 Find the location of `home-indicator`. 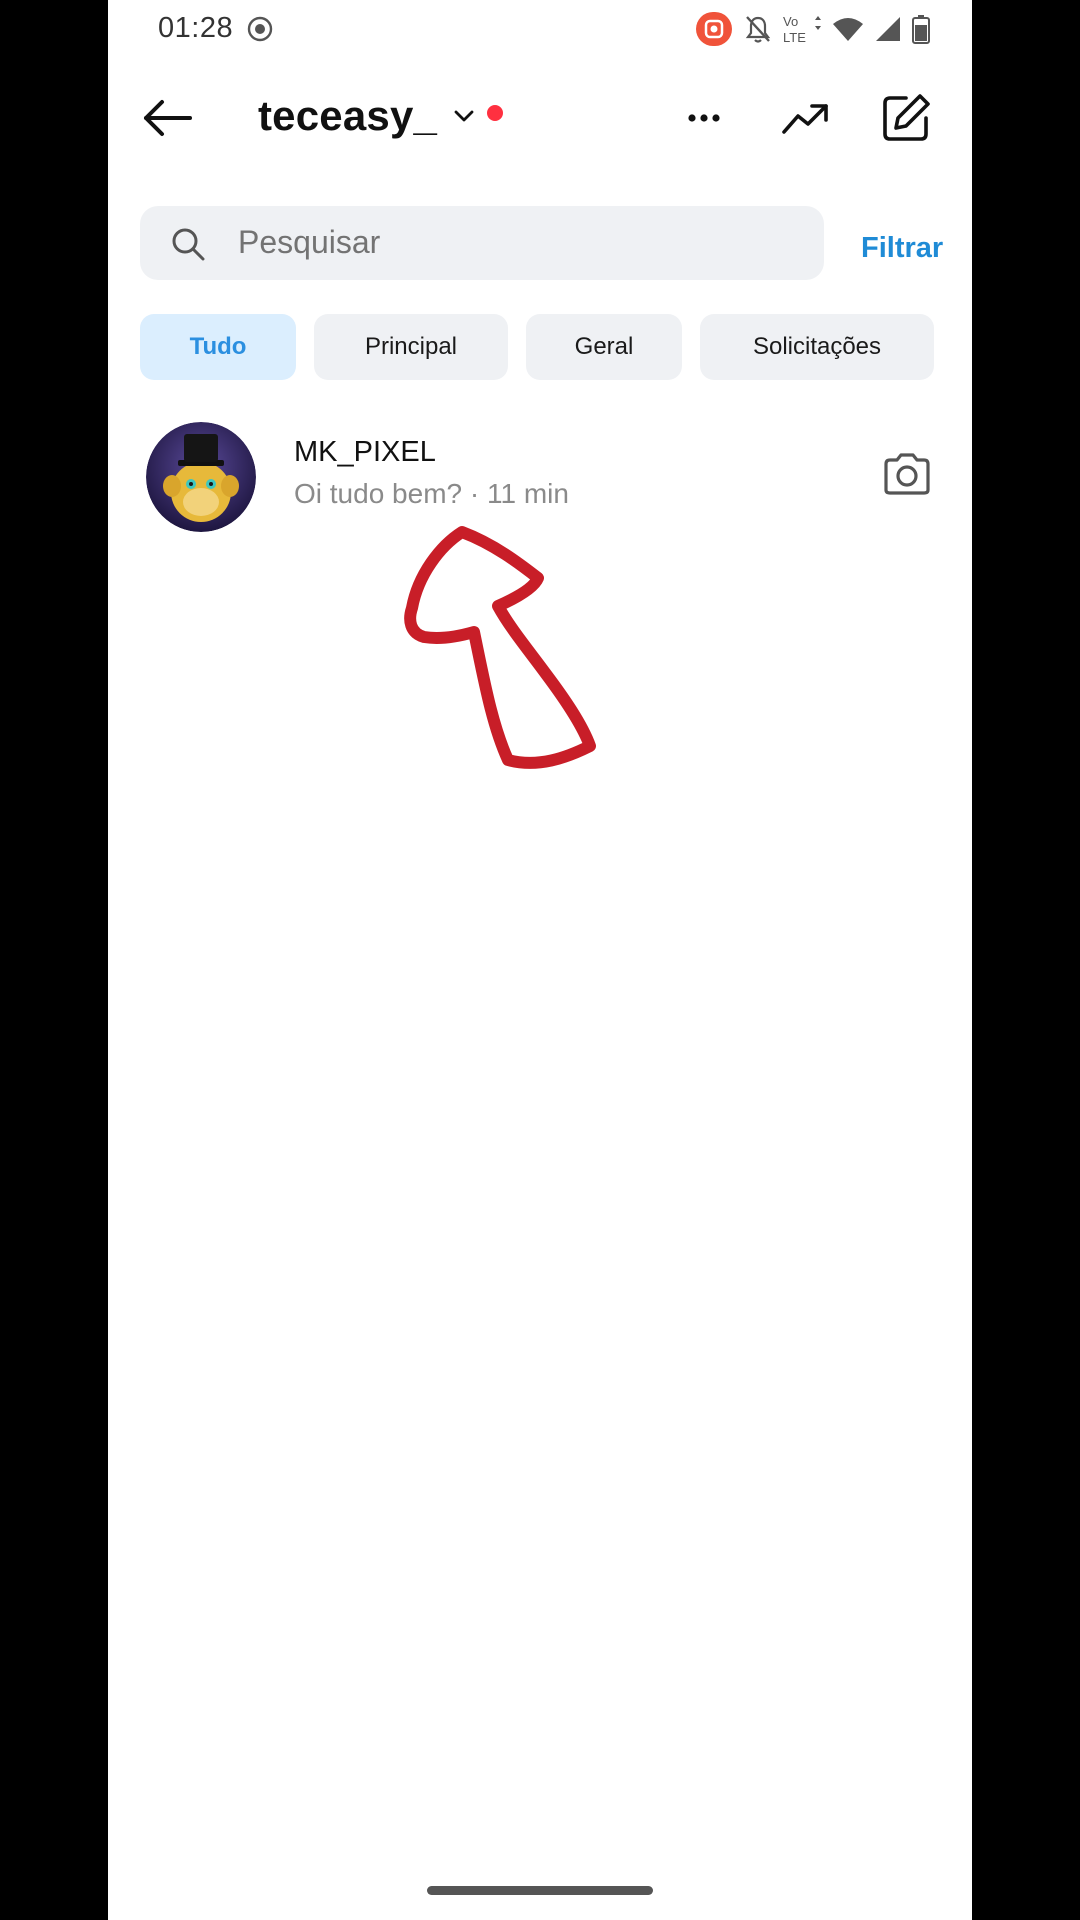

home-indicator is located at coordinates (540, 1890).